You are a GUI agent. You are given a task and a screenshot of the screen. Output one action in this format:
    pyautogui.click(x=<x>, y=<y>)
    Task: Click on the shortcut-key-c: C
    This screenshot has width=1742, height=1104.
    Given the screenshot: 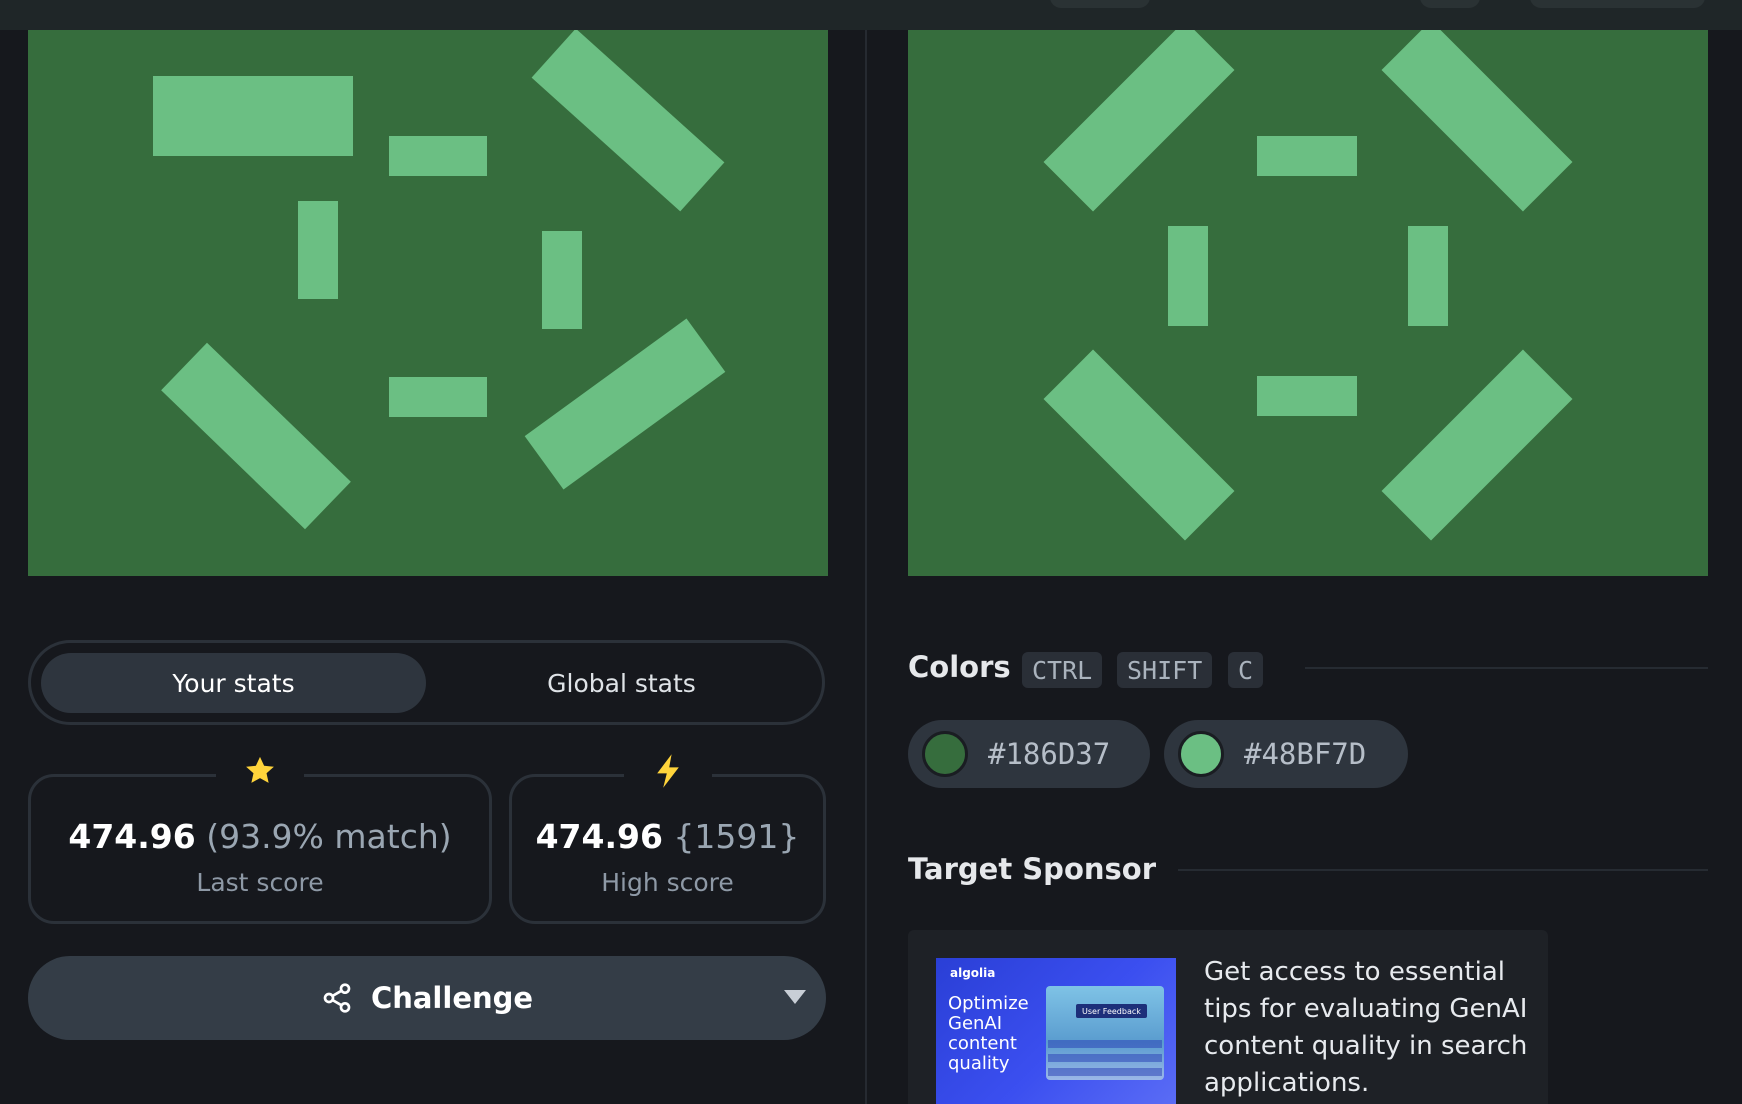 What is the action you would take?
    pyautogui.click(x=1246, y=670)
    